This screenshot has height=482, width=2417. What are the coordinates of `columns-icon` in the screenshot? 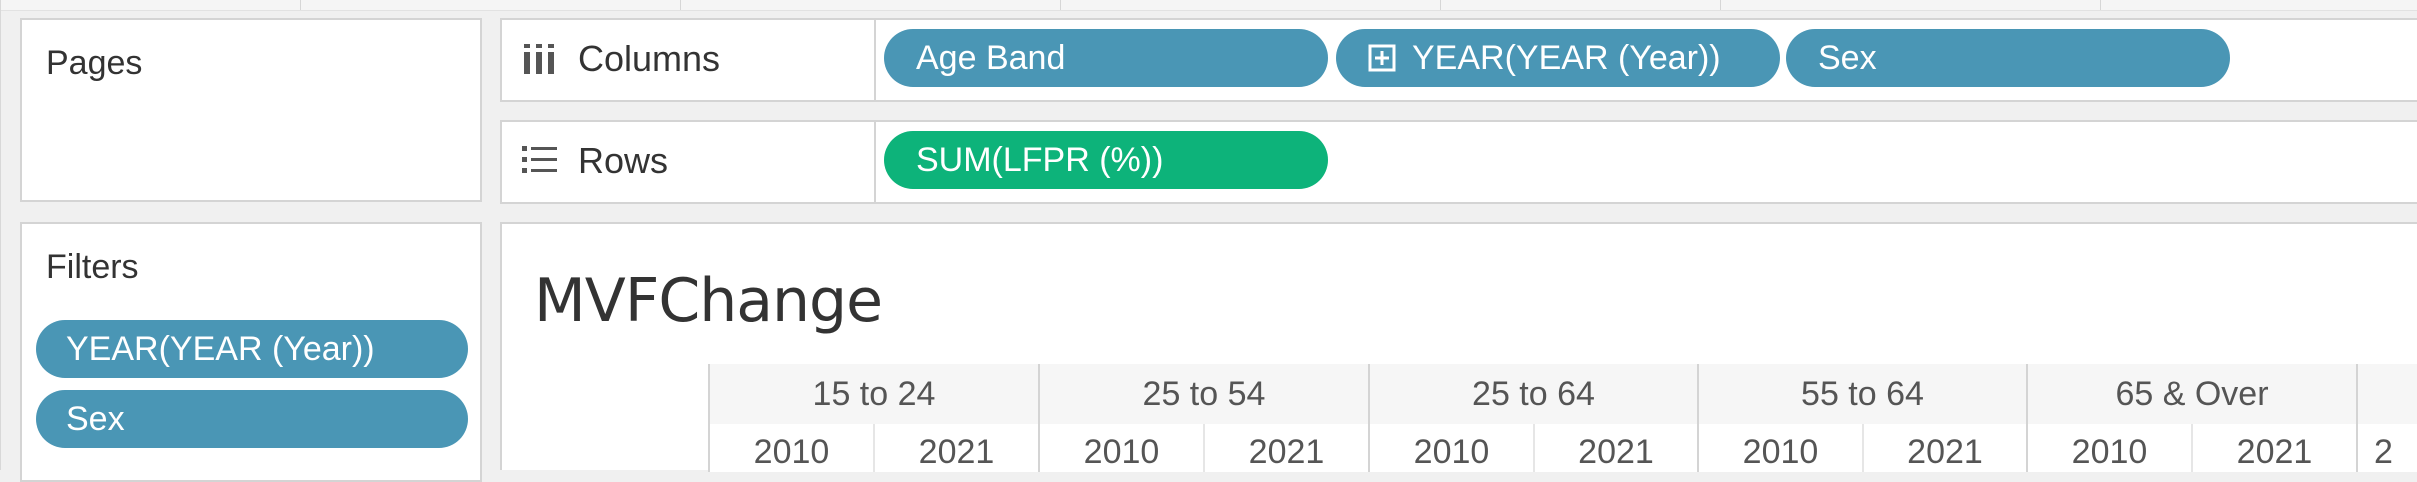 It's located at (539, 59).